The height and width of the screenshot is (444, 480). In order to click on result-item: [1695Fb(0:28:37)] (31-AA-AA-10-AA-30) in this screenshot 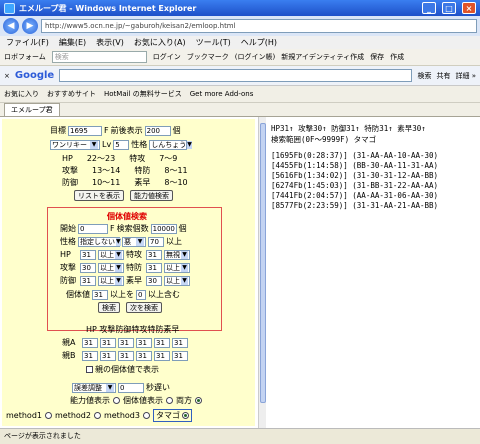, I will do `click(355, 155)`.